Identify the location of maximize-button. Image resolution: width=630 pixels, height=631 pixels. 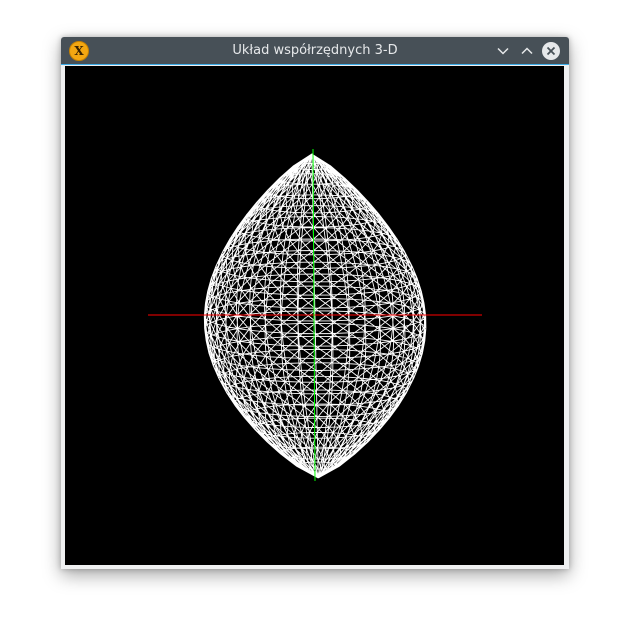
(527, 51).